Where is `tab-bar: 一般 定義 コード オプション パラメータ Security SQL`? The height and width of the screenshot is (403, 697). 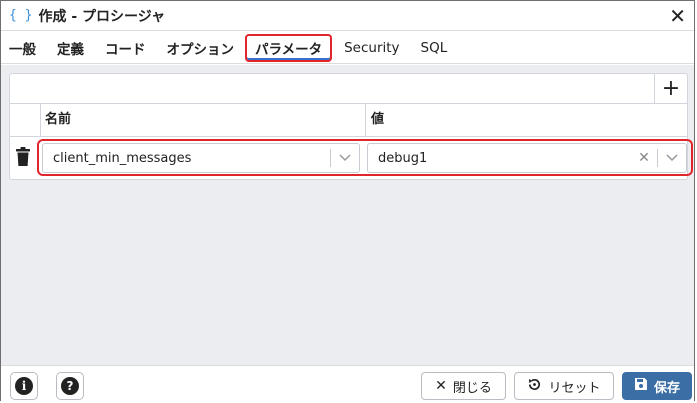 tab-bar: 一般 定義 コード オプション パラメータ Security SQL is located at coordinates (347, 48).